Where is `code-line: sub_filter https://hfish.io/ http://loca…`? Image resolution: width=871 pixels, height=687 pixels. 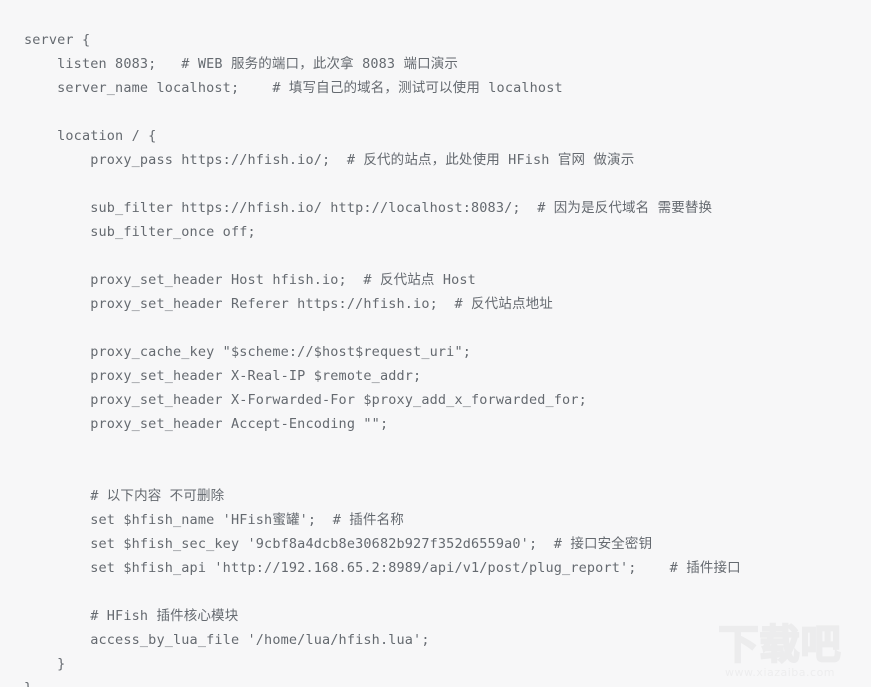
code-line: sub_filter https://hfish.io/ http://loca… is located at coordinates (368, 208).